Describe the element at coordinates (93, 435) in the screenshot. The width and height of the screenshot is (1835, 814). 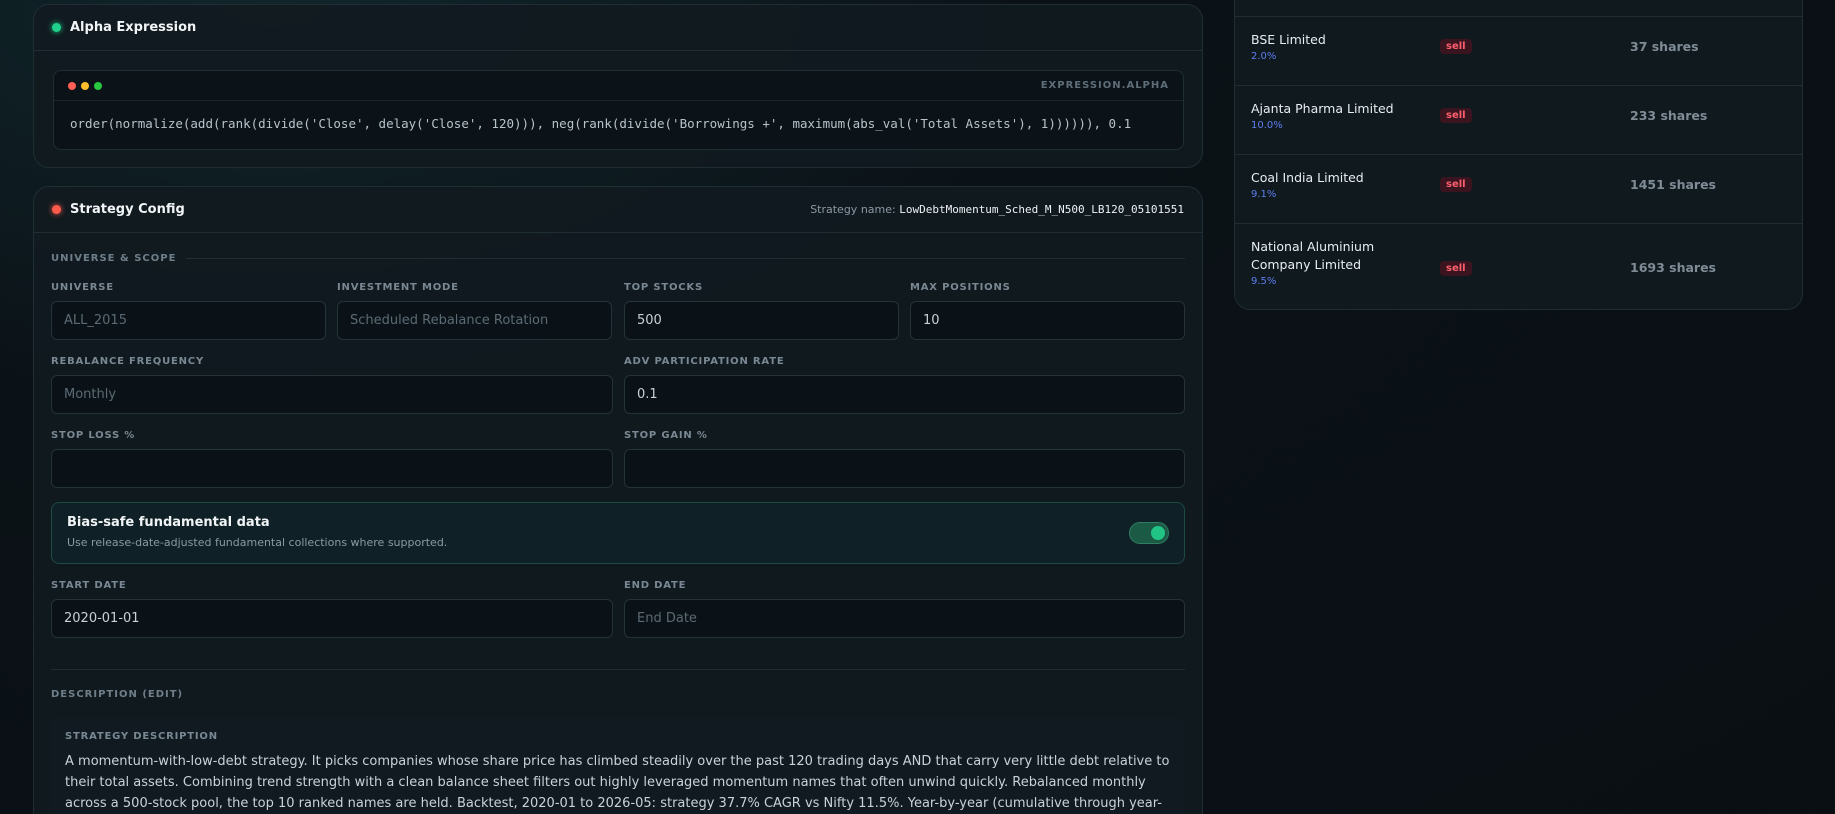
I see `stop-loss-label: STOP LOSS %` at that location.